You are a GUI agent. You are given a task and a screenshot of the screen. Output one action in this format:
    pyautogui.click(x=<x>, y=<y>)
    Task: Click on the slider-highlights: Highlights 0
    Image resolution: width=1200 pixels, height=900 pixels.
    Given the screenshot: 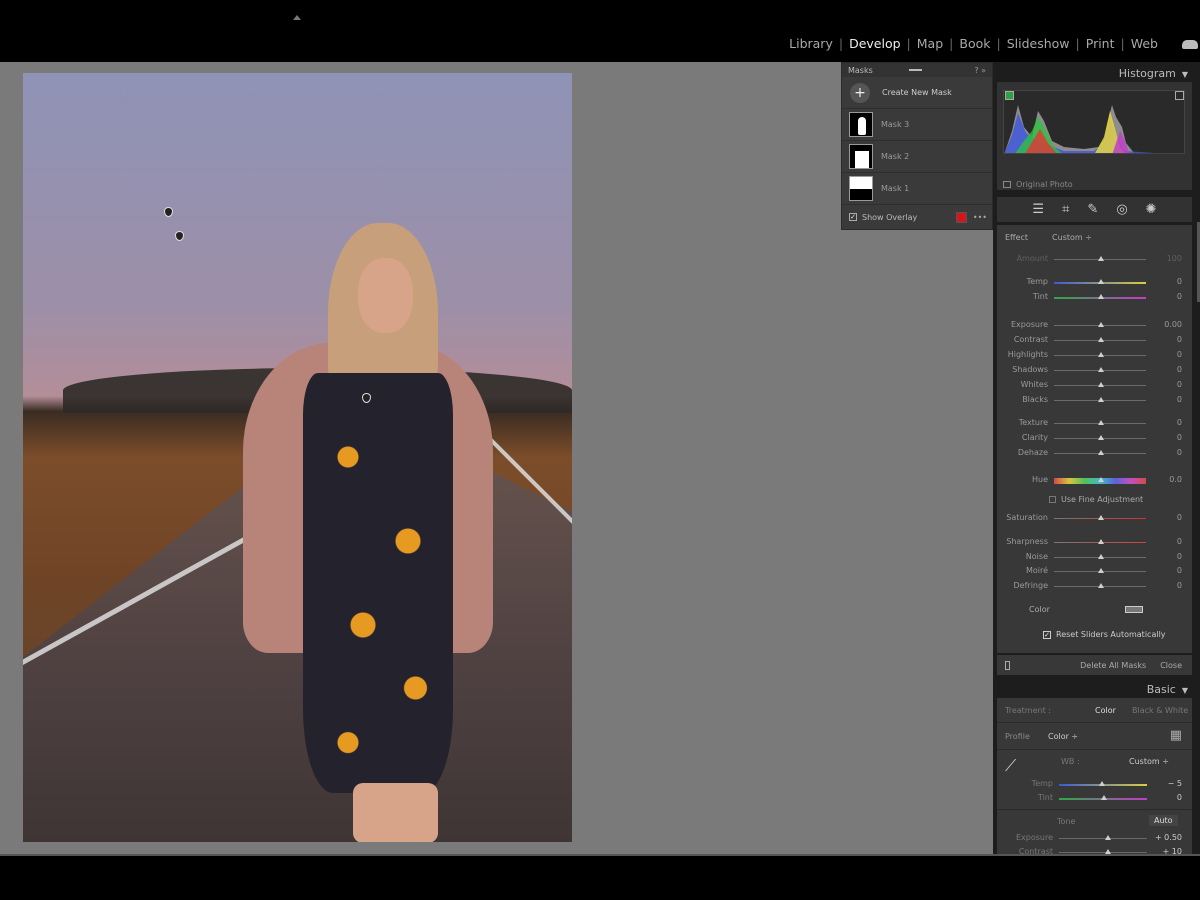 What is the action you would take?
    pyautogui.click(x=1094, y=356)
    